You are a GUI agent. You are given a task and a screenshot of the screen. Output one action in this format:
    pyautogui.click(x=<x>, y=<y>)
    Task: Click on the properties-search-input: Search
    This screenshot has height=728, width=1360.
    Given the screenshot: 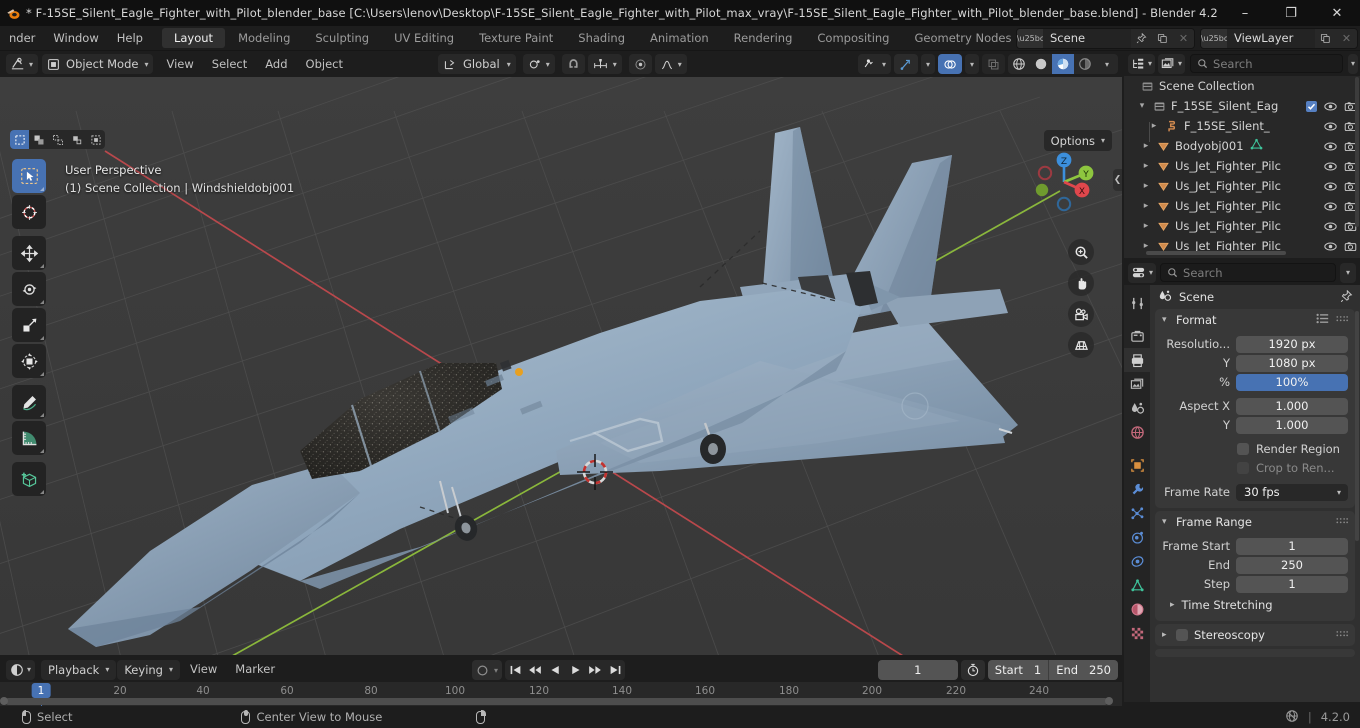 What is the action you would take?
    pyautogui.click(x=1248, y=272)
    